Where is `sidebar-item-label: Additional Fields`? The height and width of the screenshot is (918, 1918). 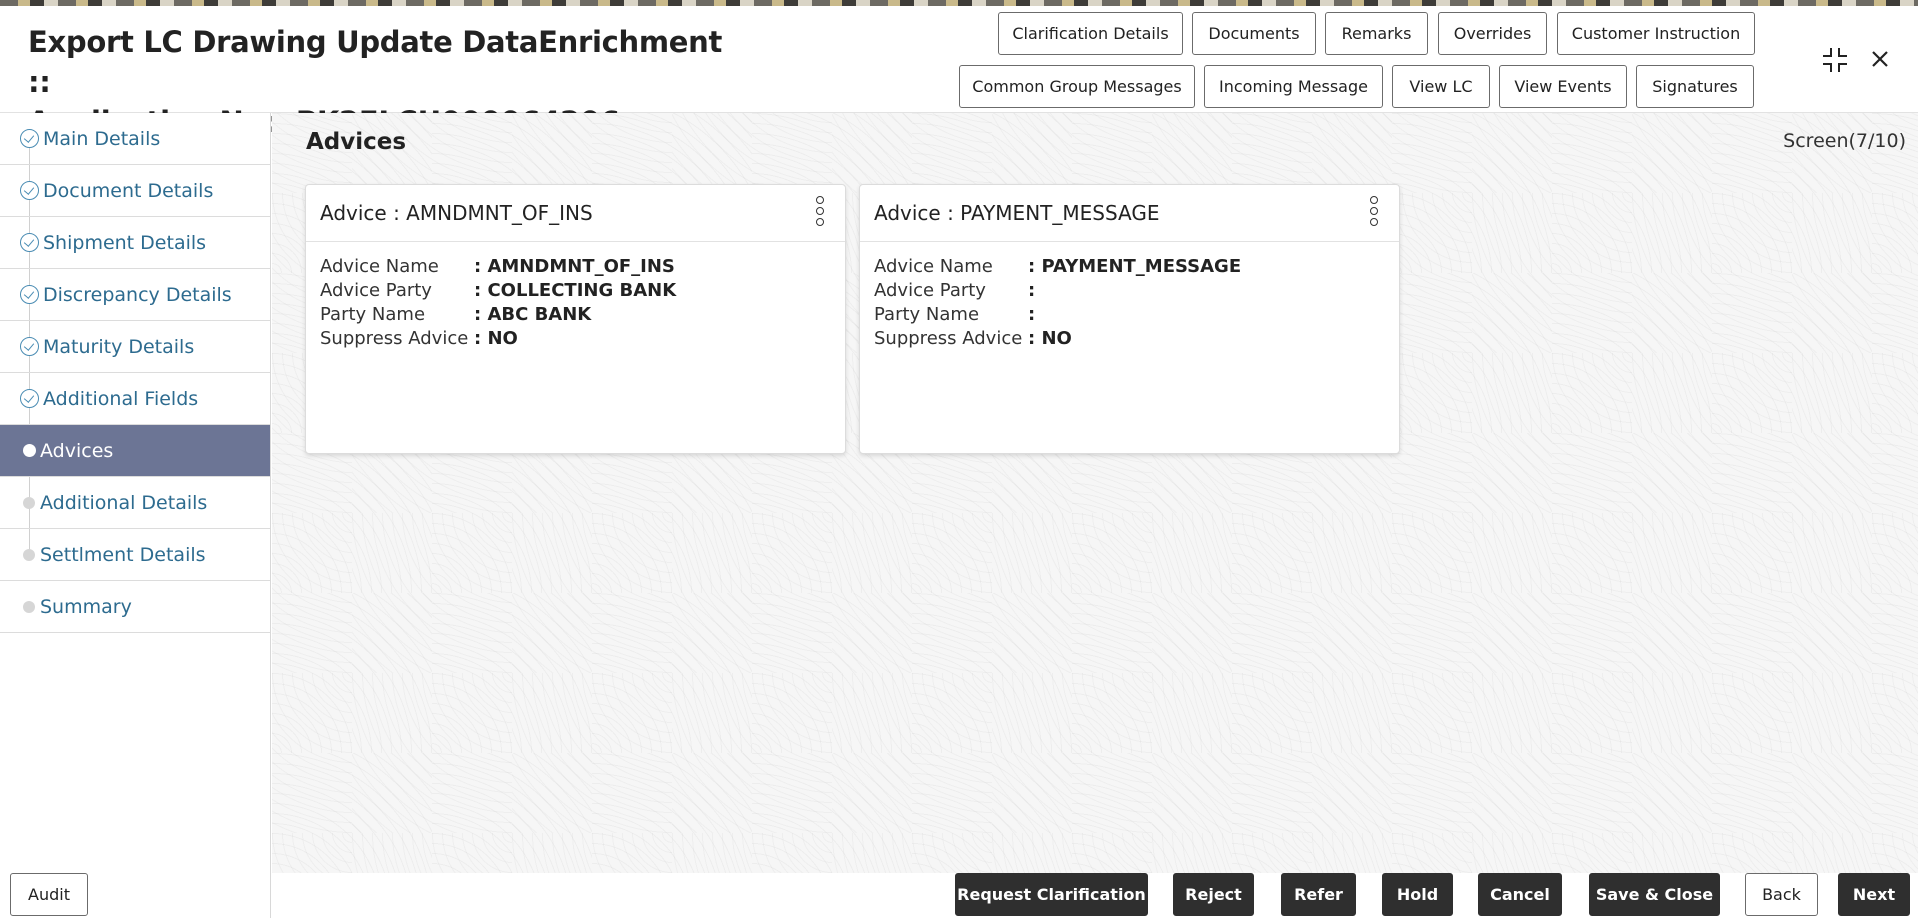
sidebar-item-label: Additional Fields is located at coordinates (121, 398).